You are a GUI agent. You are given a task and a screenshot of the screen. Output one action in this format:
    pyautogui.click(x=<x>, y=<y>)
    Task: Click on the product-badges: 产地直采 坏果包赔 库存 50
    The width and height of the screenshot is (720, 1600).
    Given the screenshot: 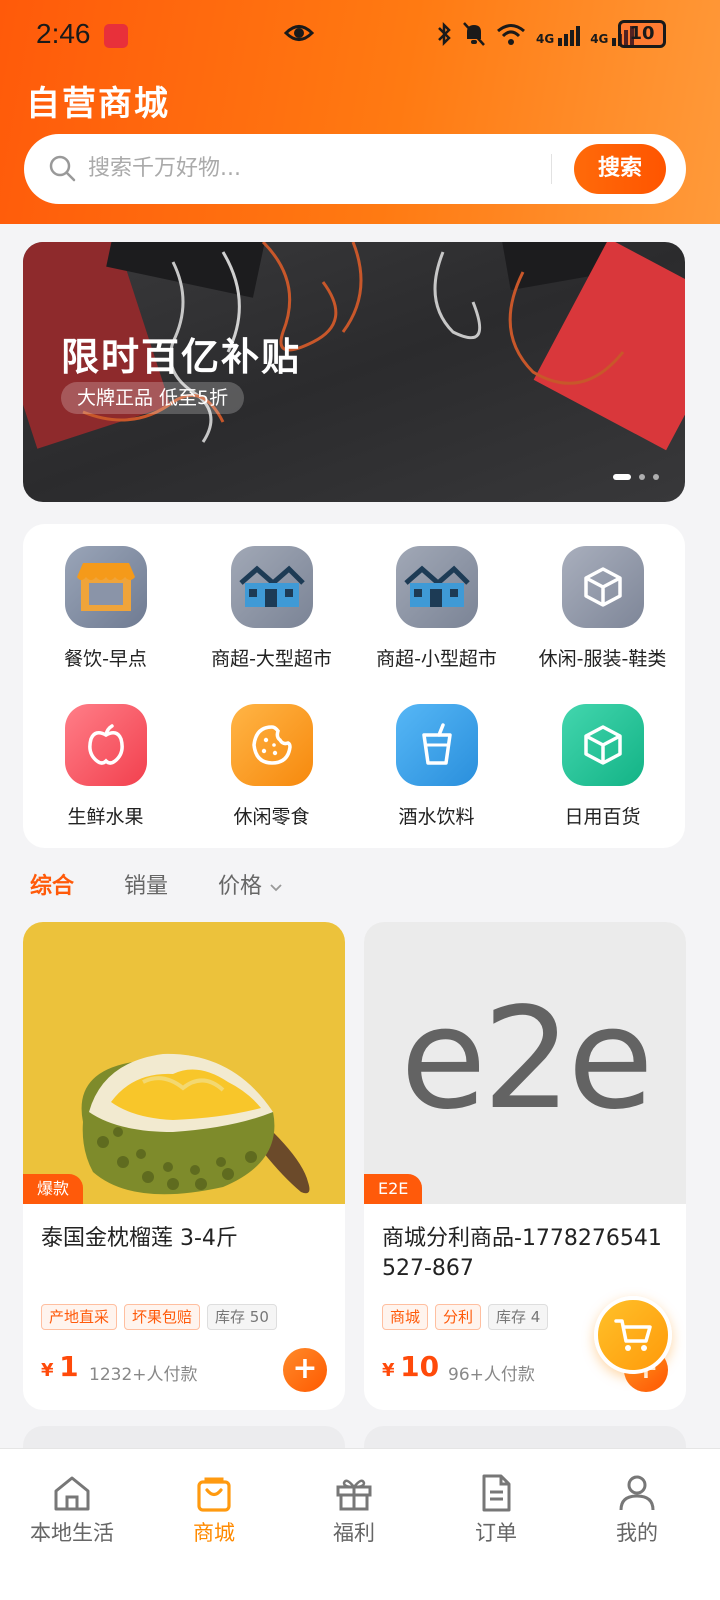 What is the action you would take?
    pyautogui.click(x=159, y=1317)
    